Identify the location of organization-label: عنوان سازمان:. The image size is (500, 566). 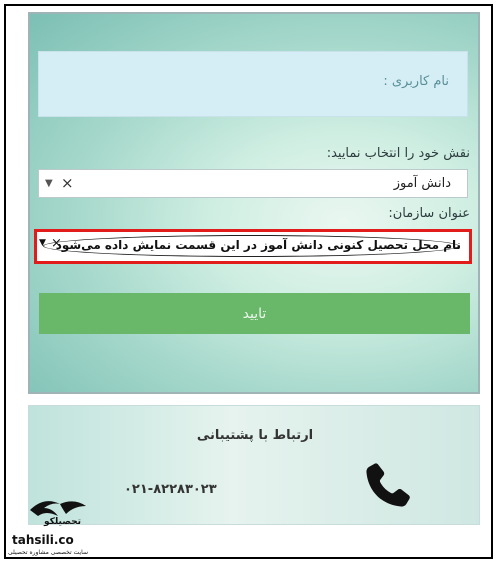
(429, 213).